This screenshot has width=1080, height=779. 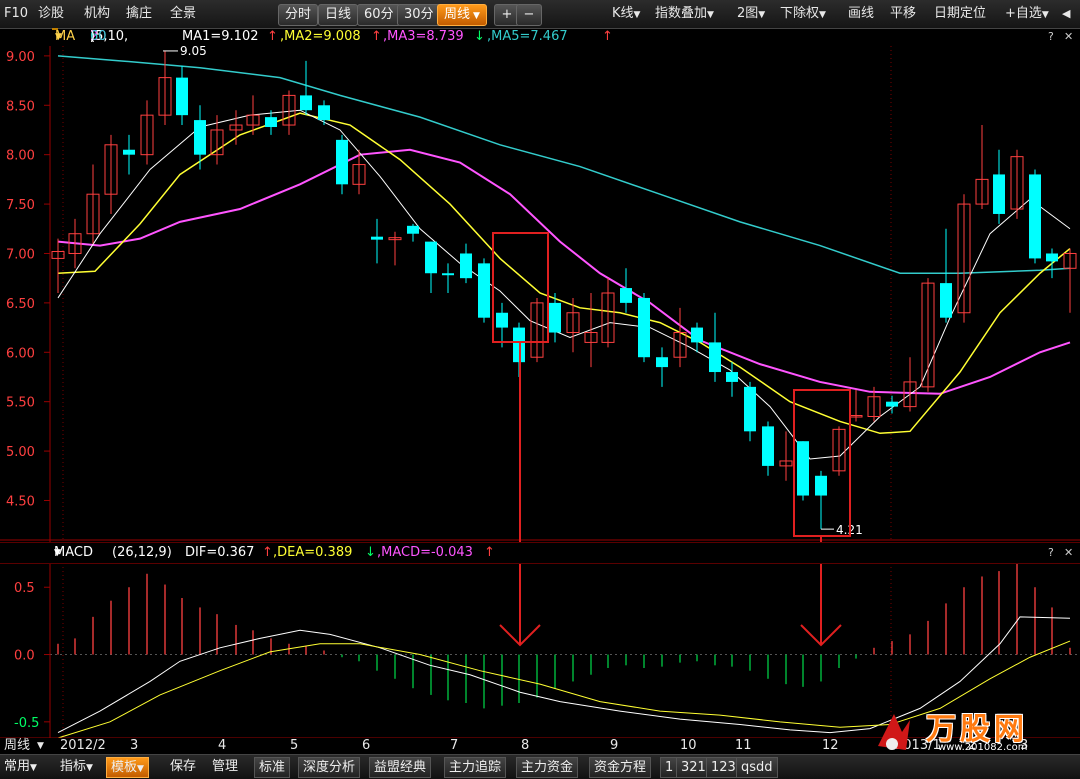 What do you see at coordinates (475, 767) in the screenshot?
I see `tab-main-force-tracking: 主力追踪` at bounding box center [475, 767].